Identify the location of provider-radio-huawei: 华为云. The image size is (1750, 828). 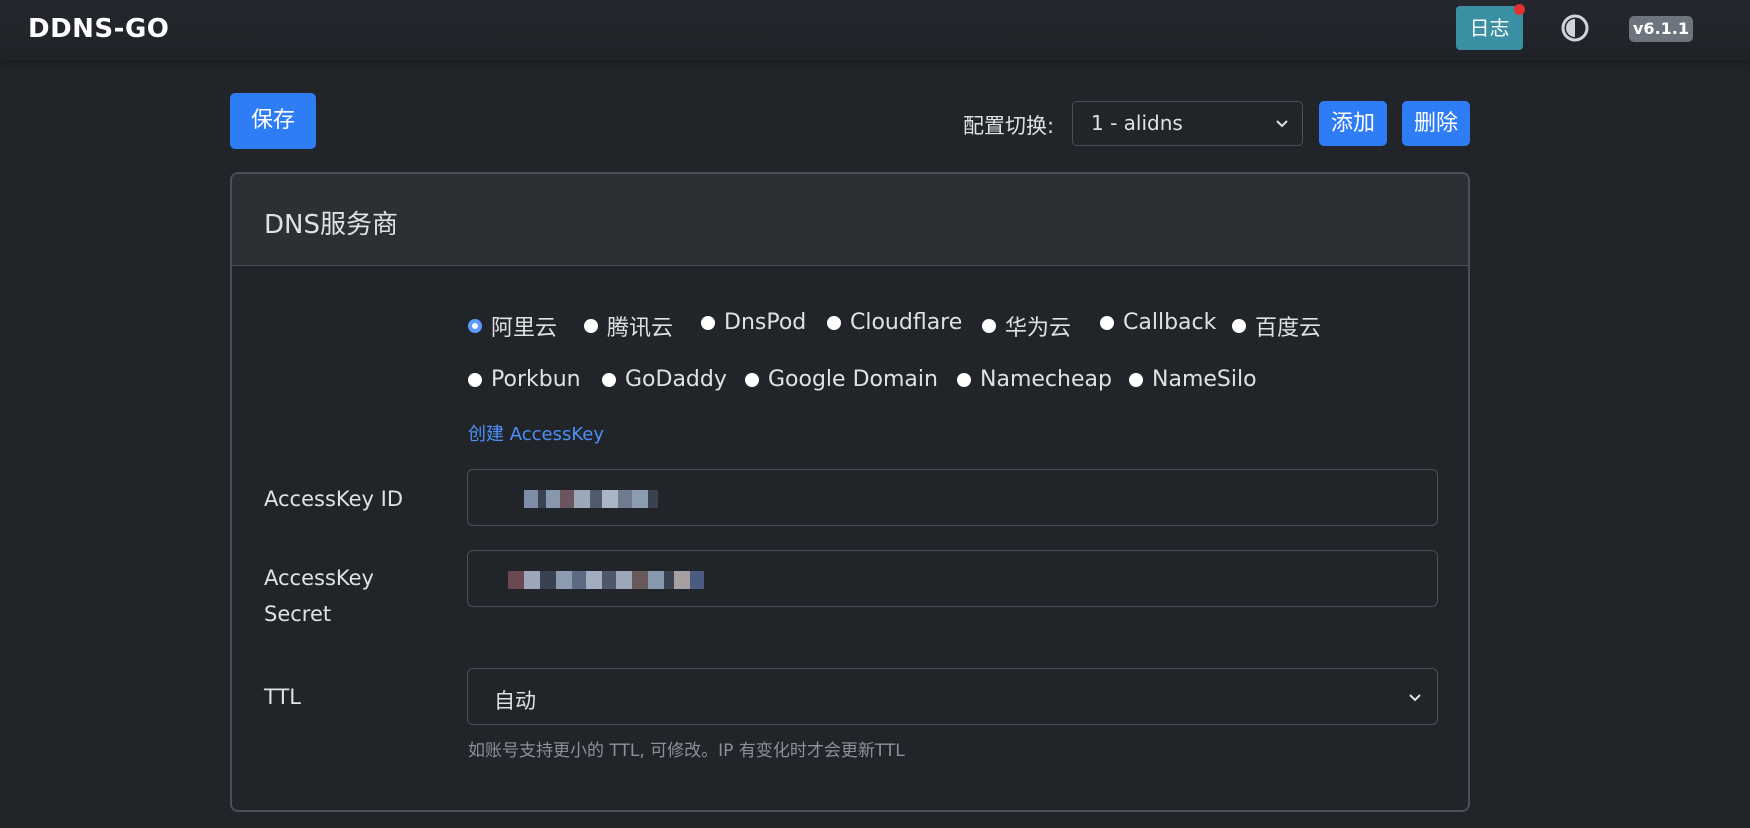
(1026, 326).